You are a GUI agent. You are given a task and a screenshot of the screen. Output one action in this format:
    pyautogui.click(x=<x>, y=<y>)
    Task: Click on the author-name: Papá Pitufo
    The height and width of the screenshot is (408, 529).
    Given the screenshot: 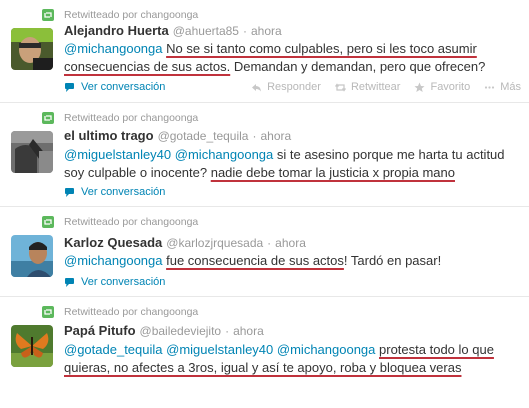 What is the action you would take?
    pyautogui.click(x=100, y=330)
    